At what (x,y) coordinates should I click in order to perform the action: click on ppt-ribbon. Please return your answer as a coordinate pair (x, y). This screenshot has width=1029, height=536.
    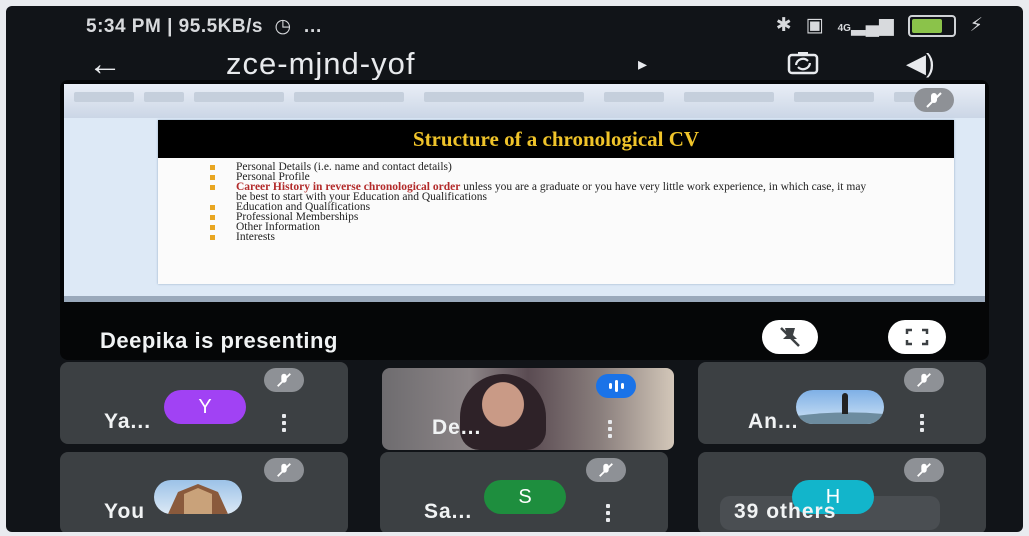
    Looking at the image, I should click on (524, 101).